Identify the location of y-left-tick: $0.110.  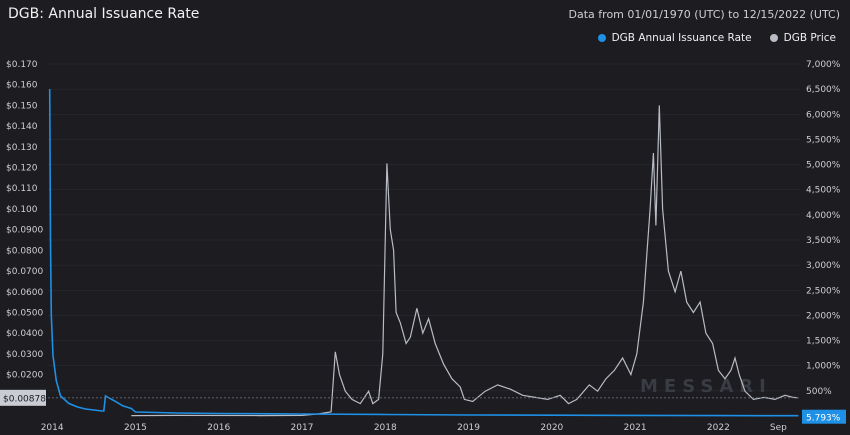
(22, 189).